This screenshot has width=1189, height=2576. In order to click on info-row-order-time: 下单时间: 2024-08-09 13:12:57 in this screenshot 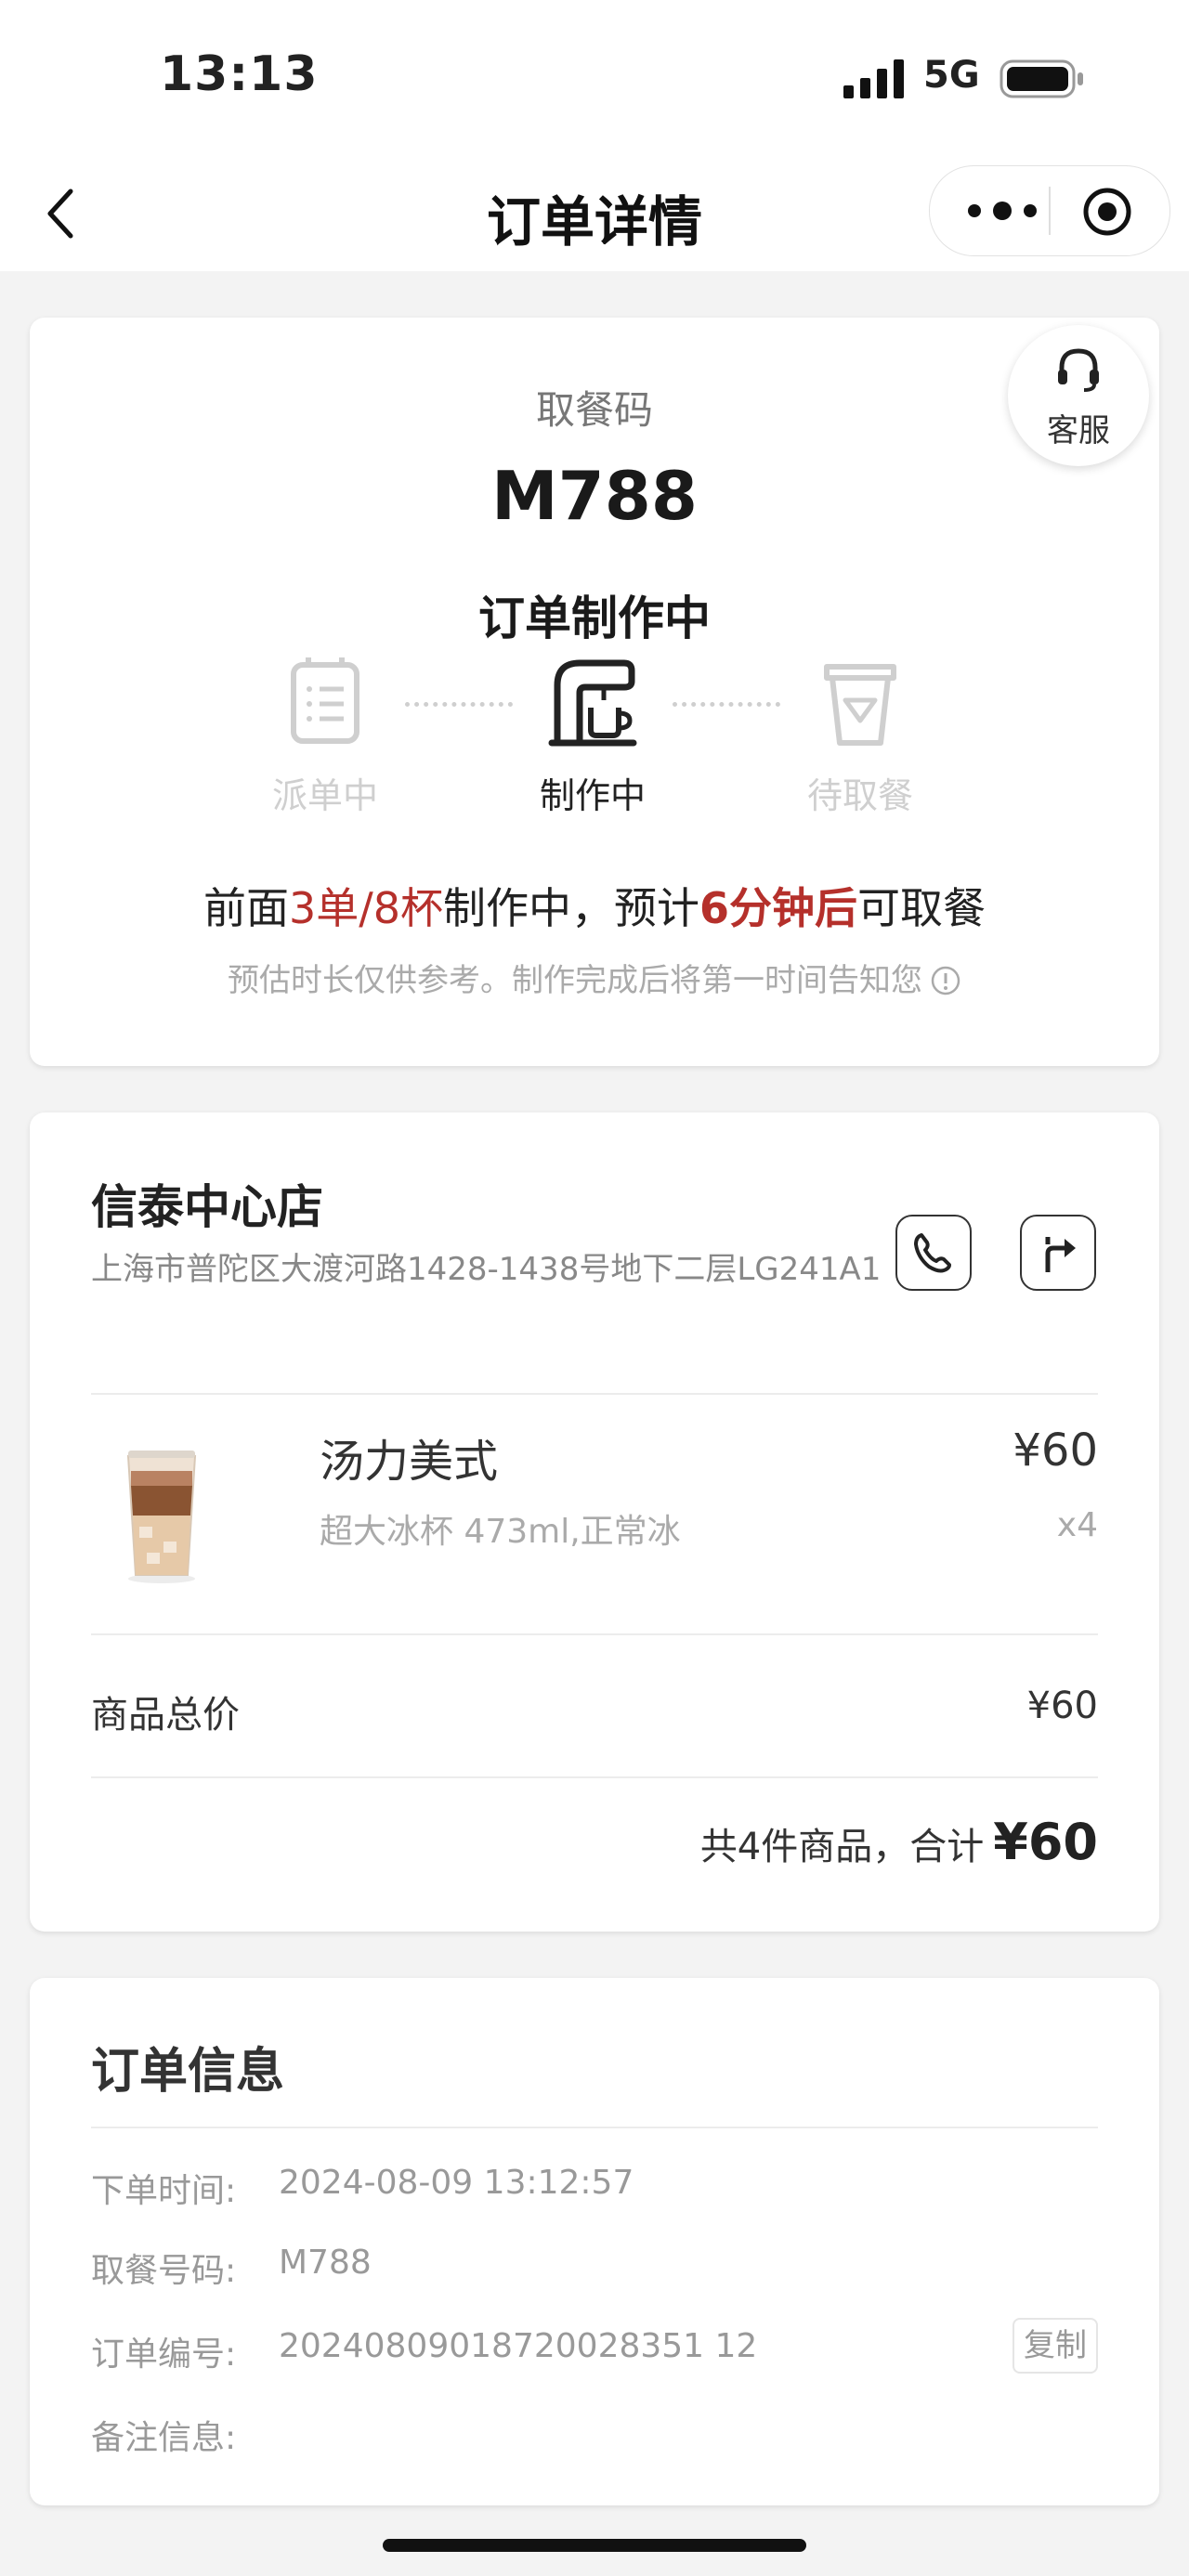, I will do `click(362, 2188)`.